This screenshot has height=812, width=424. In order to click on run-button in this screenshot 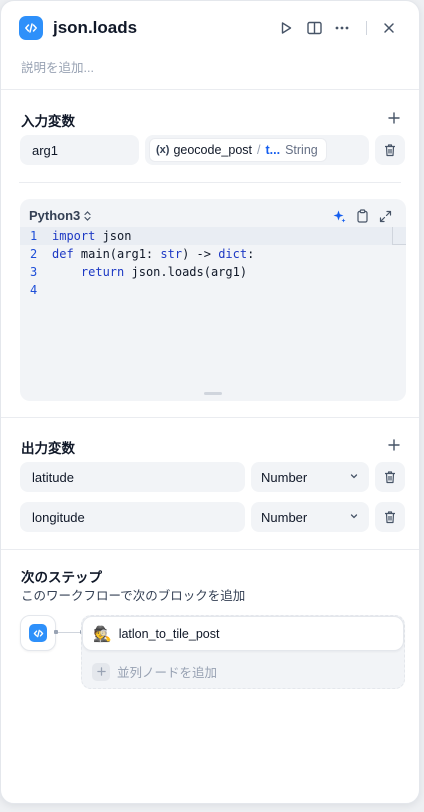, I will do `click(286, 28)`.